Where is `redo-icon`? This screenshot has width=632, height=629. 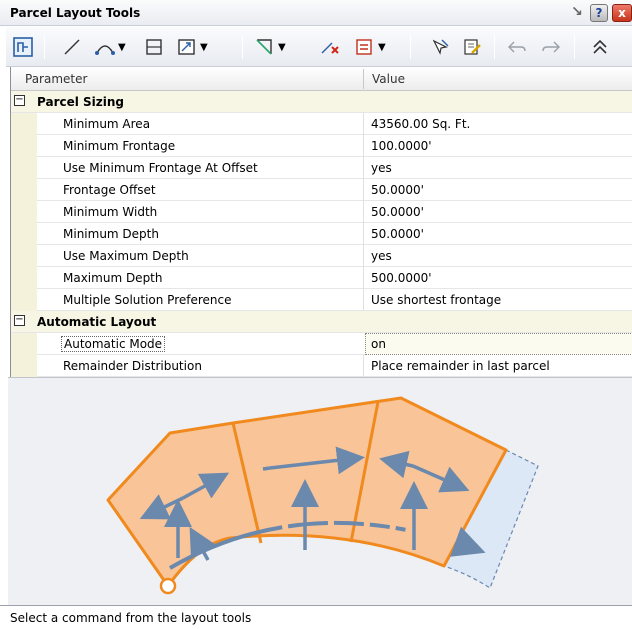
redo-icon is located at coordinates (551, 47).